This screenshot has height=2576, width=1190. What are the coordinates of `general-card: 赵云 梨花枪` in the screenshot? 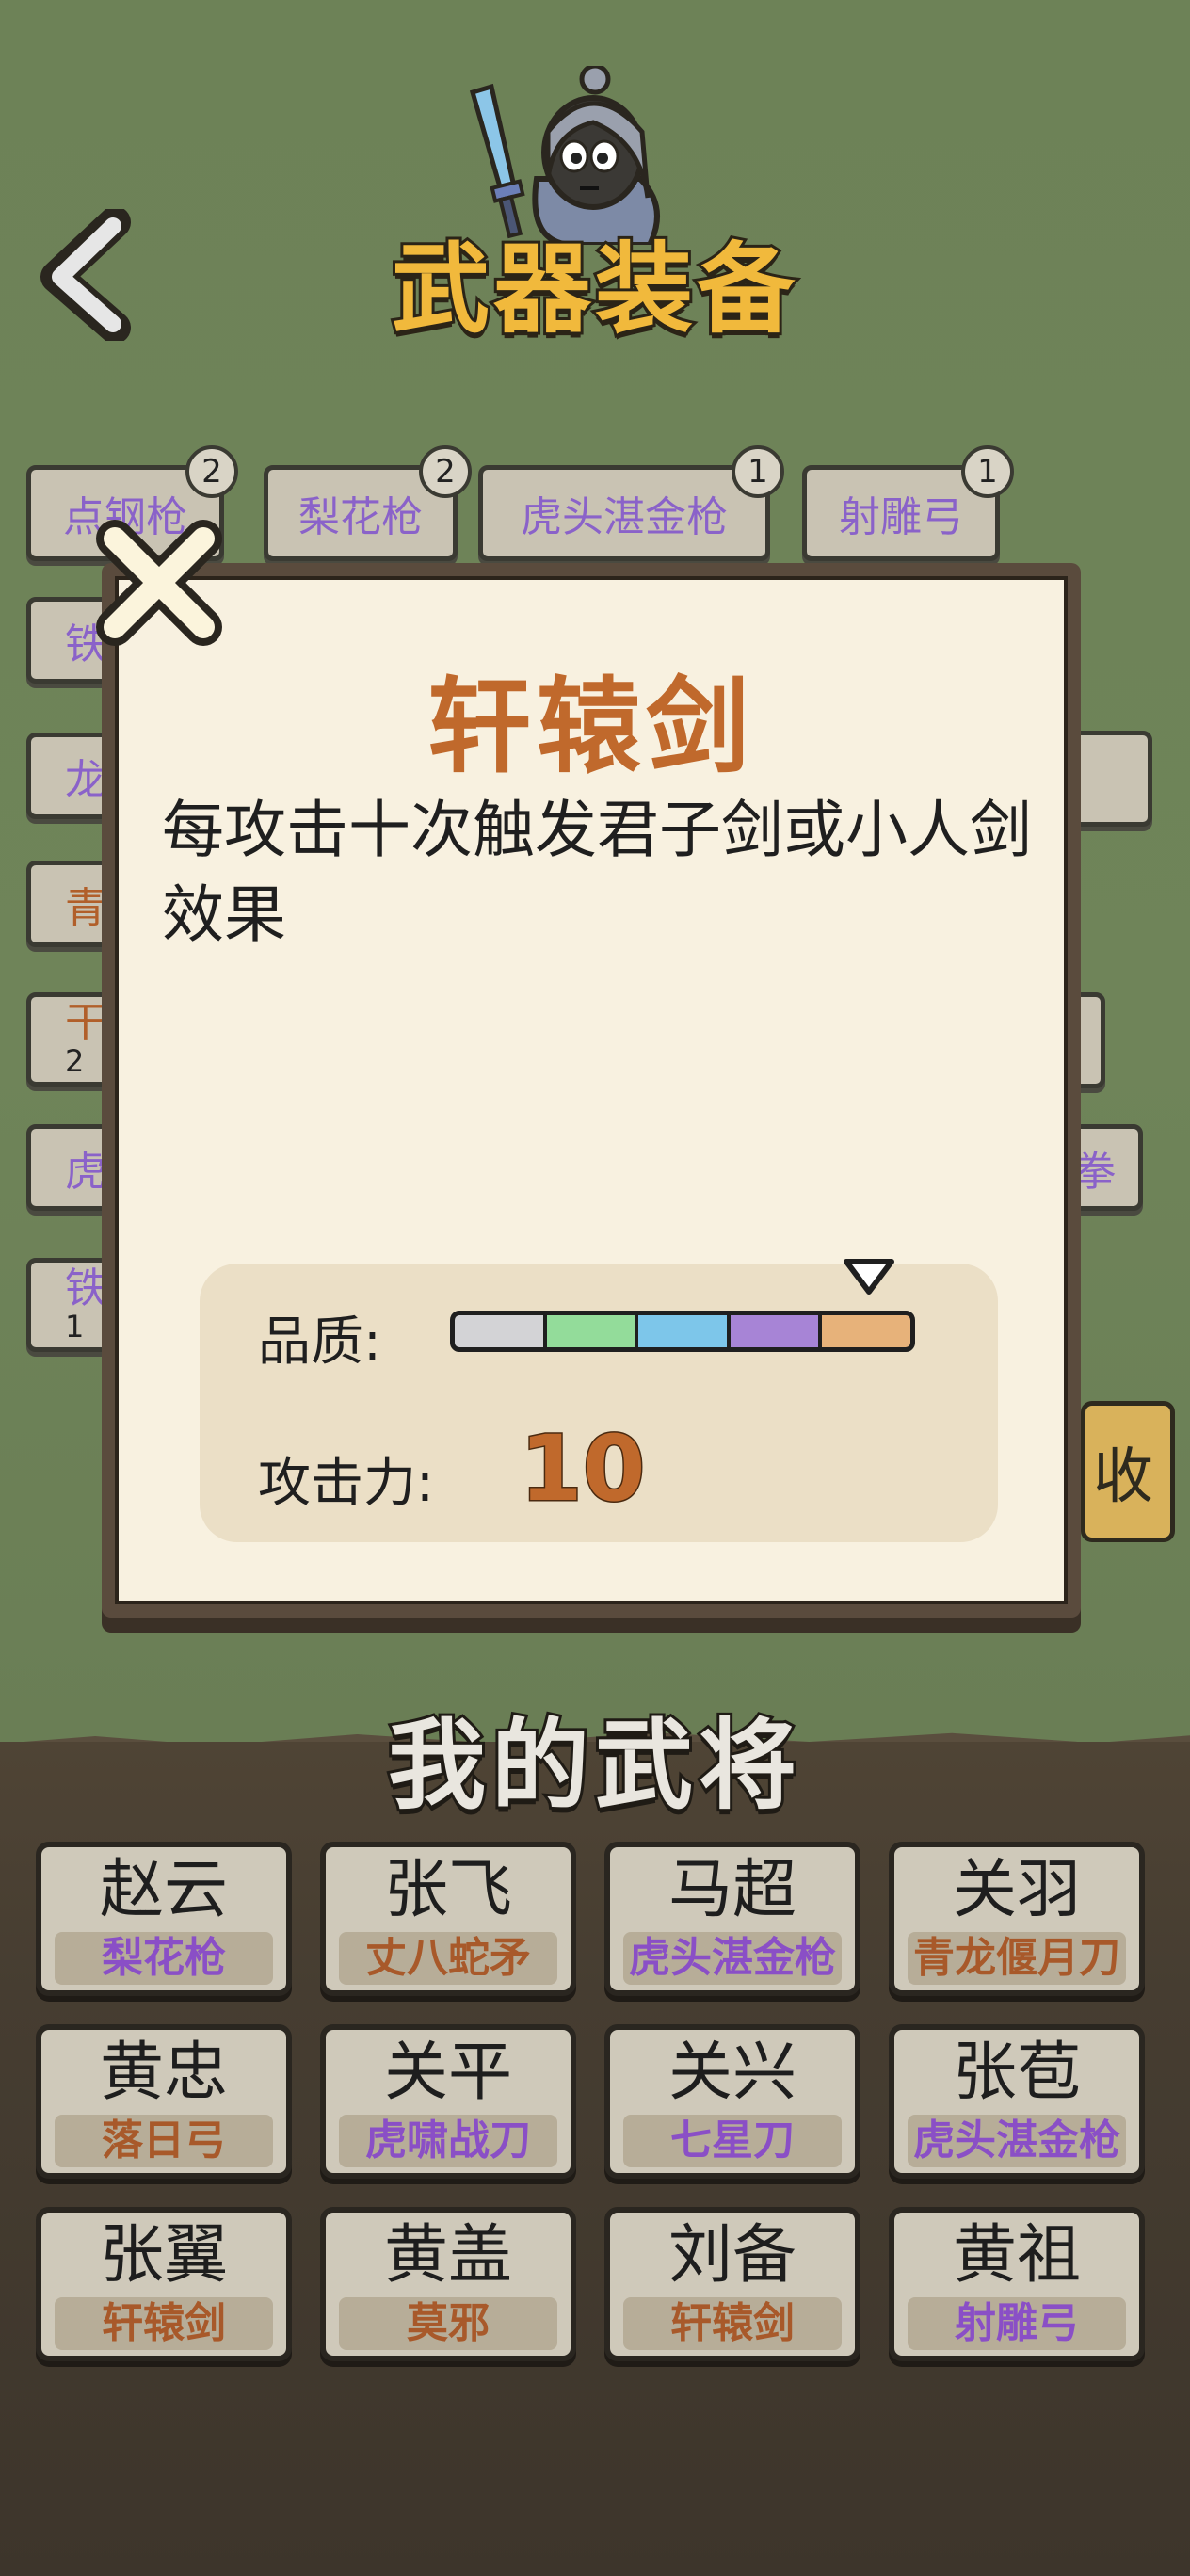 It's located at (164, 1919).